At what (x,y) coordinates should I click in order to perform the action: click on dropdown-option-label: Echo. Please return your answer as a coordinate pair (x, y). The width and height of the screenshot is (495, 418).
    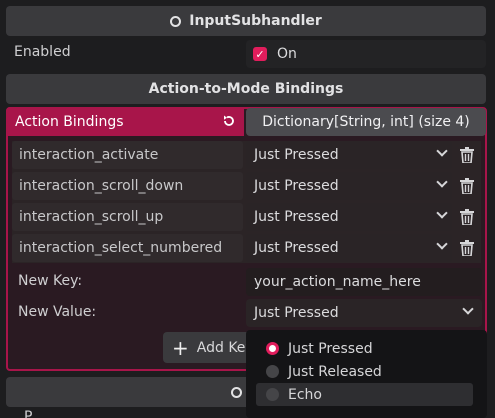
    Looking at the image, I should click on (305, 394).